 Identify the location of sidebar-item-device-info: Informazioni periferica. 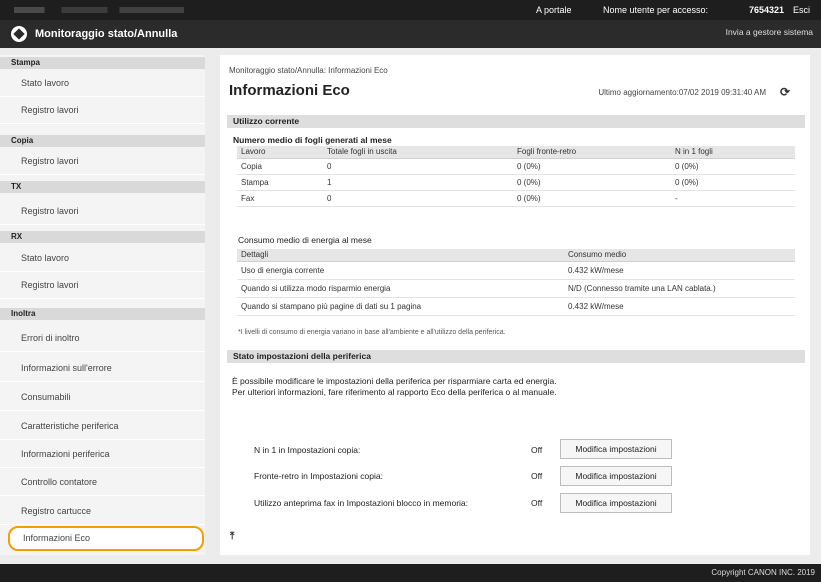
(102, 454).